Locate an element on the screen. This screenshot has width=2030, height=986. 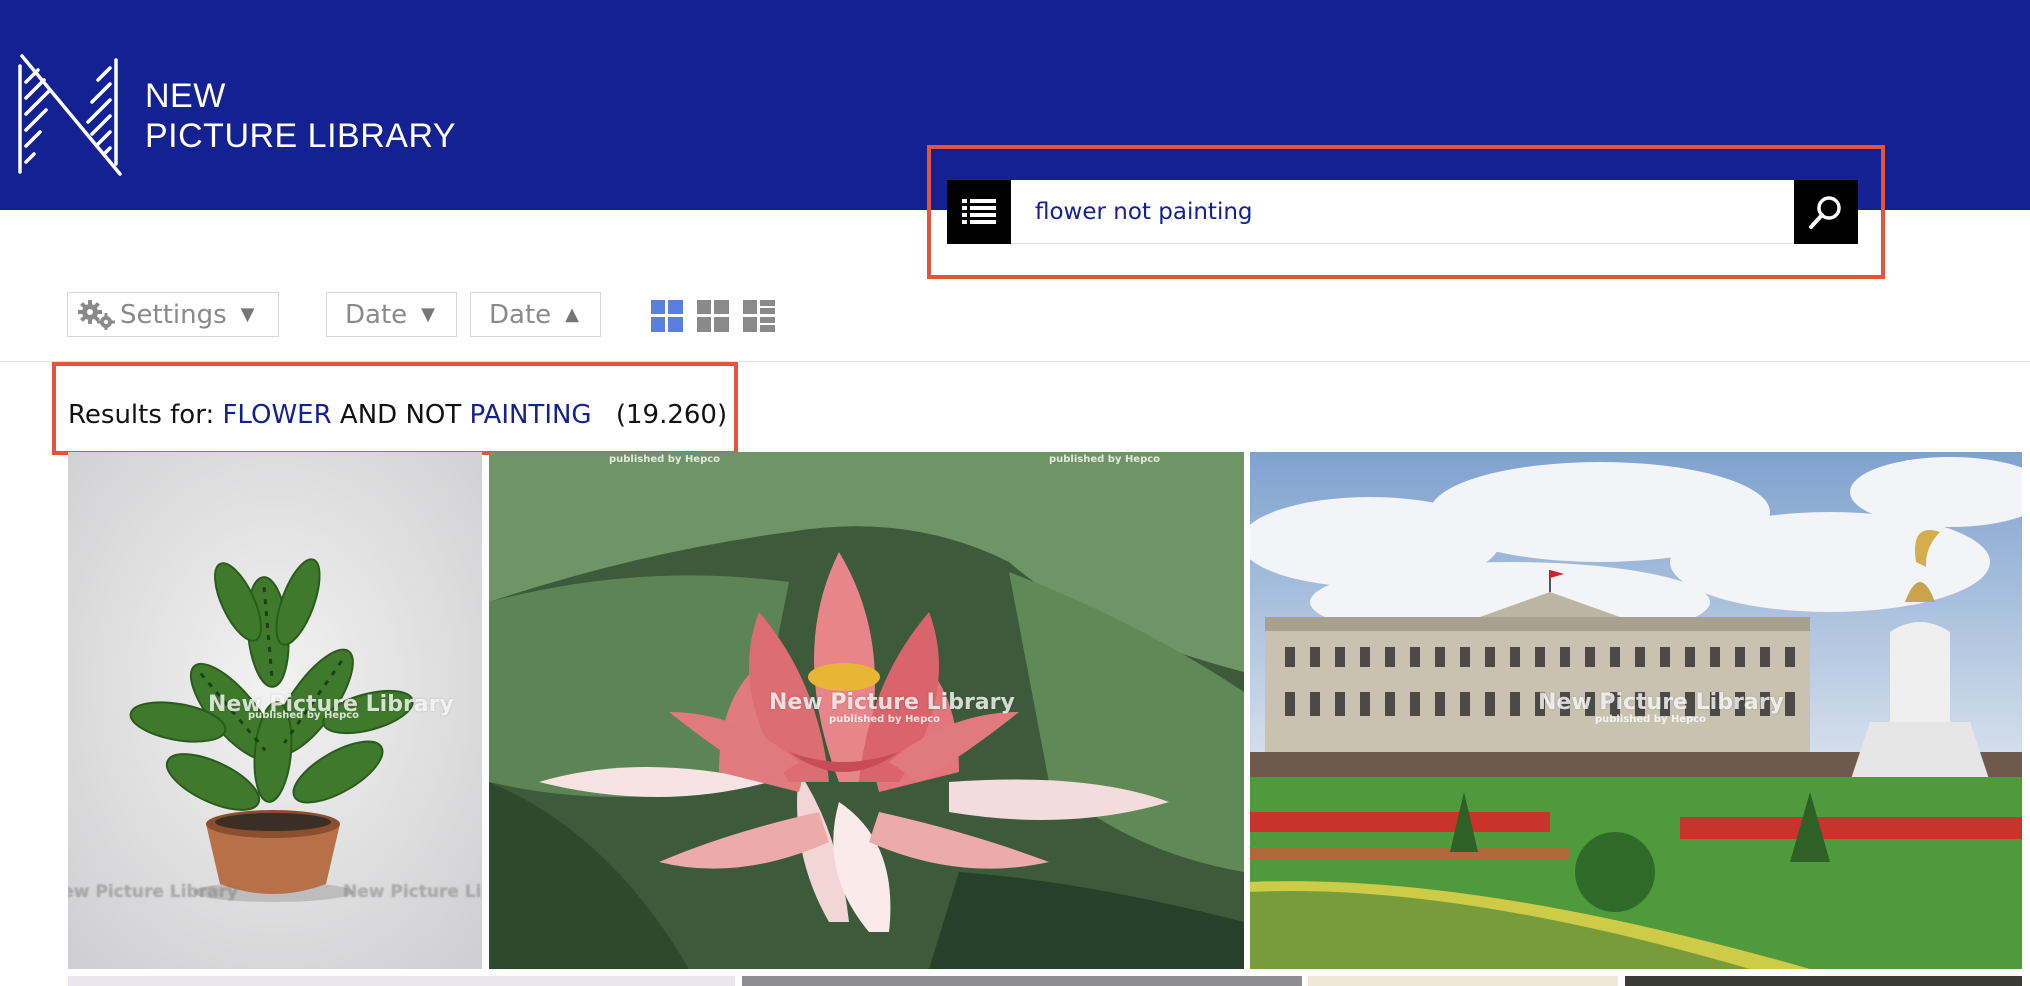
search-menu-button is located at coordinates (979, 212).